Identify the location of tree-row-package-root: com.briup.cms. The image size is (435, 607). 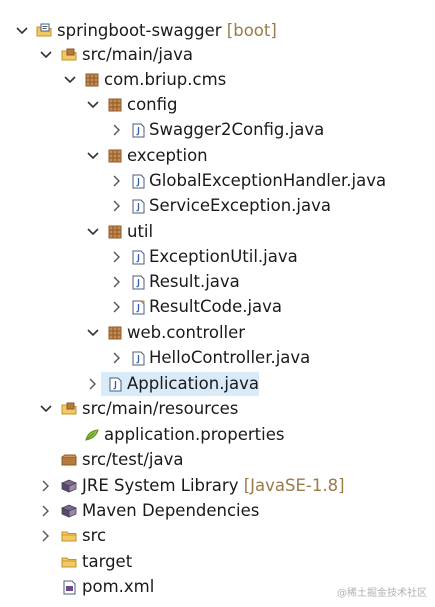
(217, 80).